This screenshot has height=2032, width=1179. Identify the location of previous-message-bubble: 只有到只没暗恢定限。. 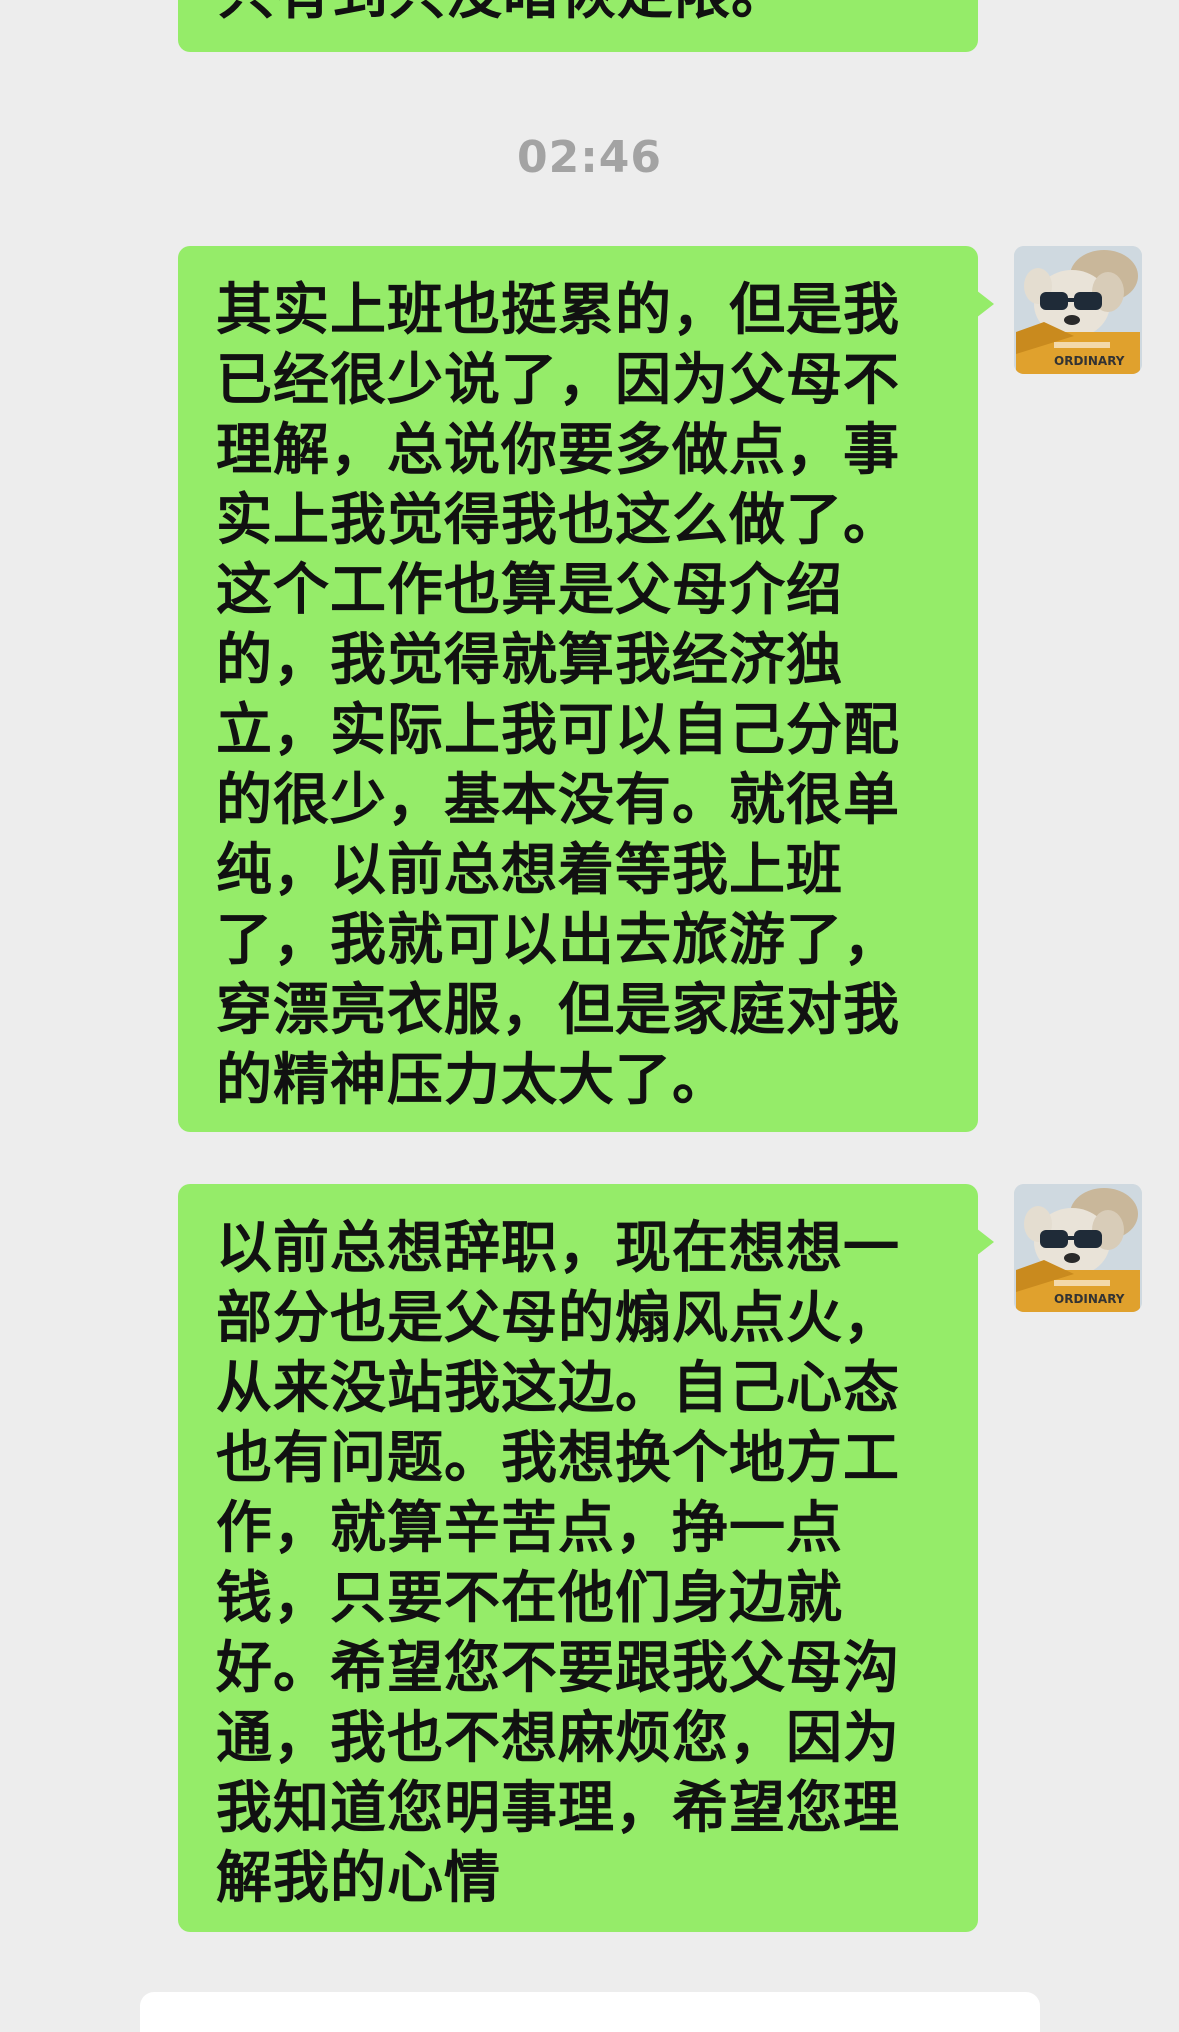
(578, 26).